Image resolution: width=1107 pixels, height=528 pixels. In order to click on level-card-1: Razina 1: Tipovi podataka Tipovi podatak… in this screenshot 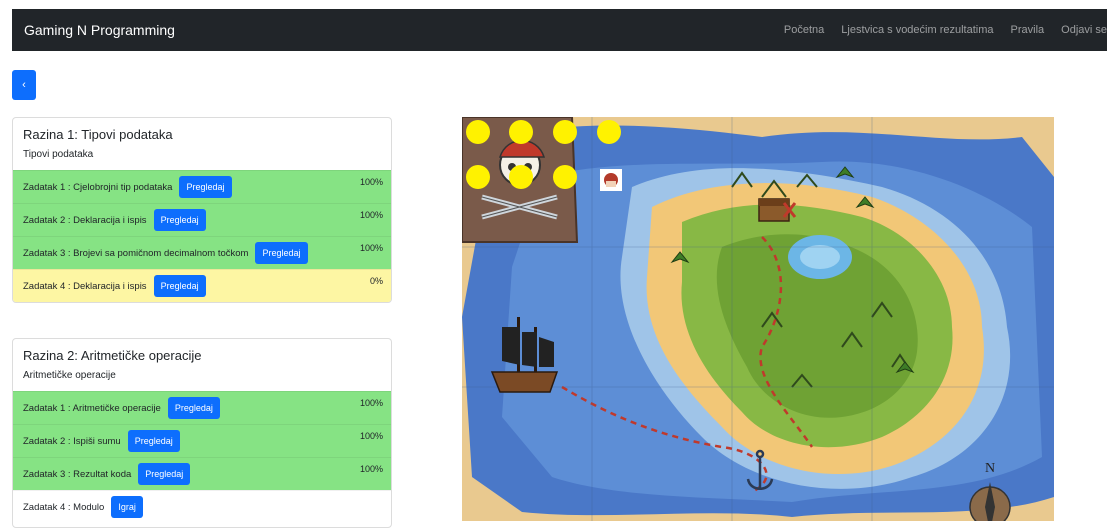, I will do `click(202, 210)`.